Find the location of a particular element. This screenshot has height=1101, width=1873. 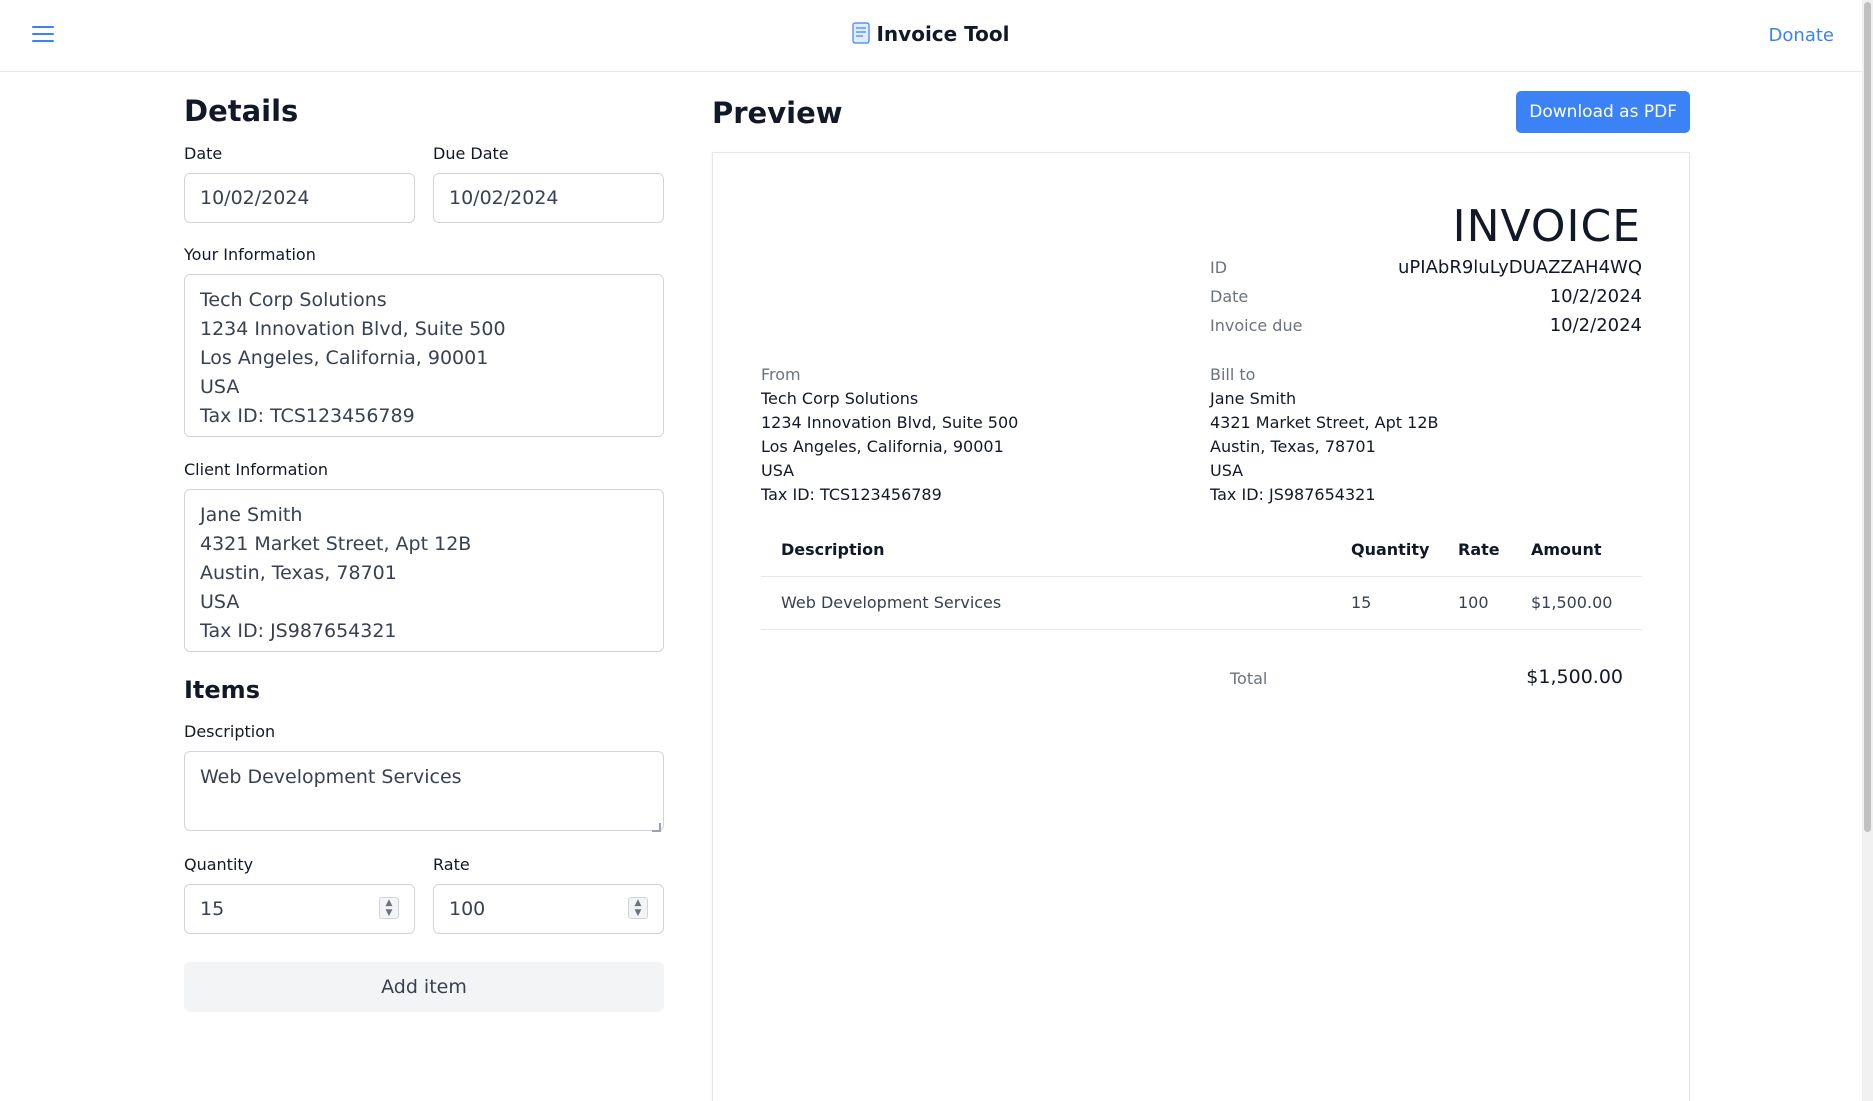

invoice-icon is located at coordinates (861, 35).